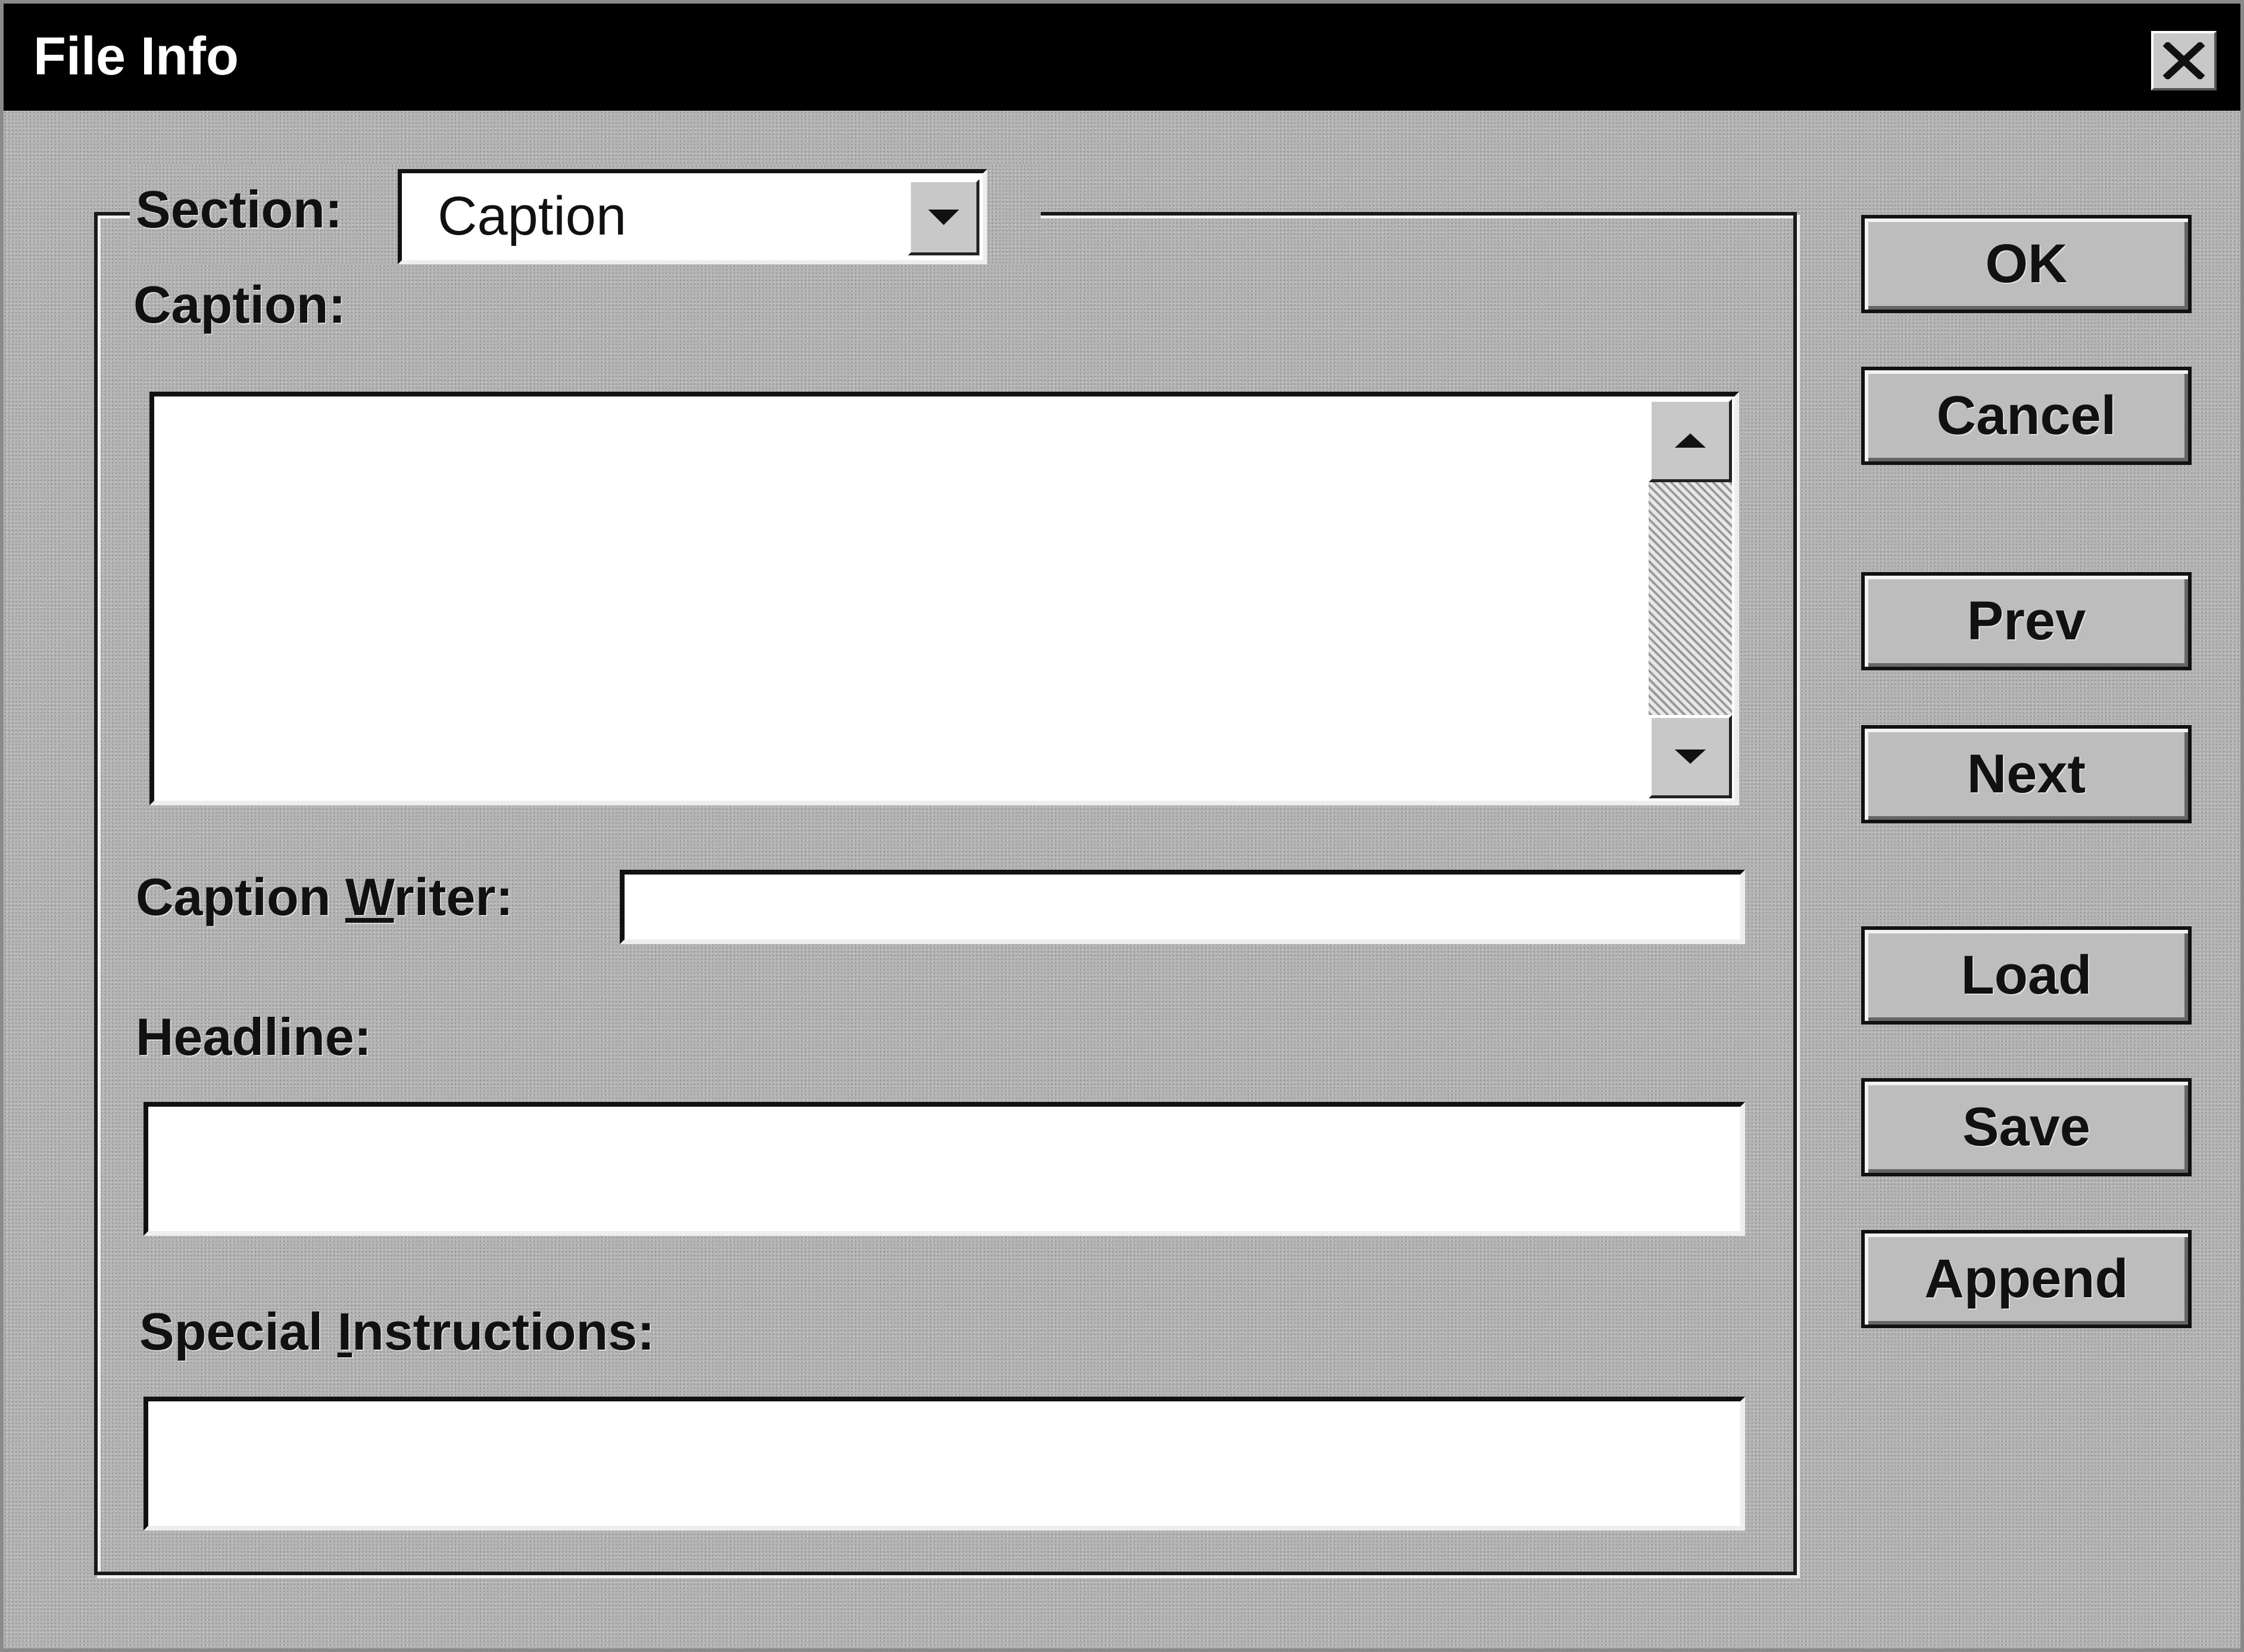 This screenshot has width=2244, height=1652. Describe the element at coordinates (2027, 1279) in the screenshot. I see `append-button: Append` at that location.